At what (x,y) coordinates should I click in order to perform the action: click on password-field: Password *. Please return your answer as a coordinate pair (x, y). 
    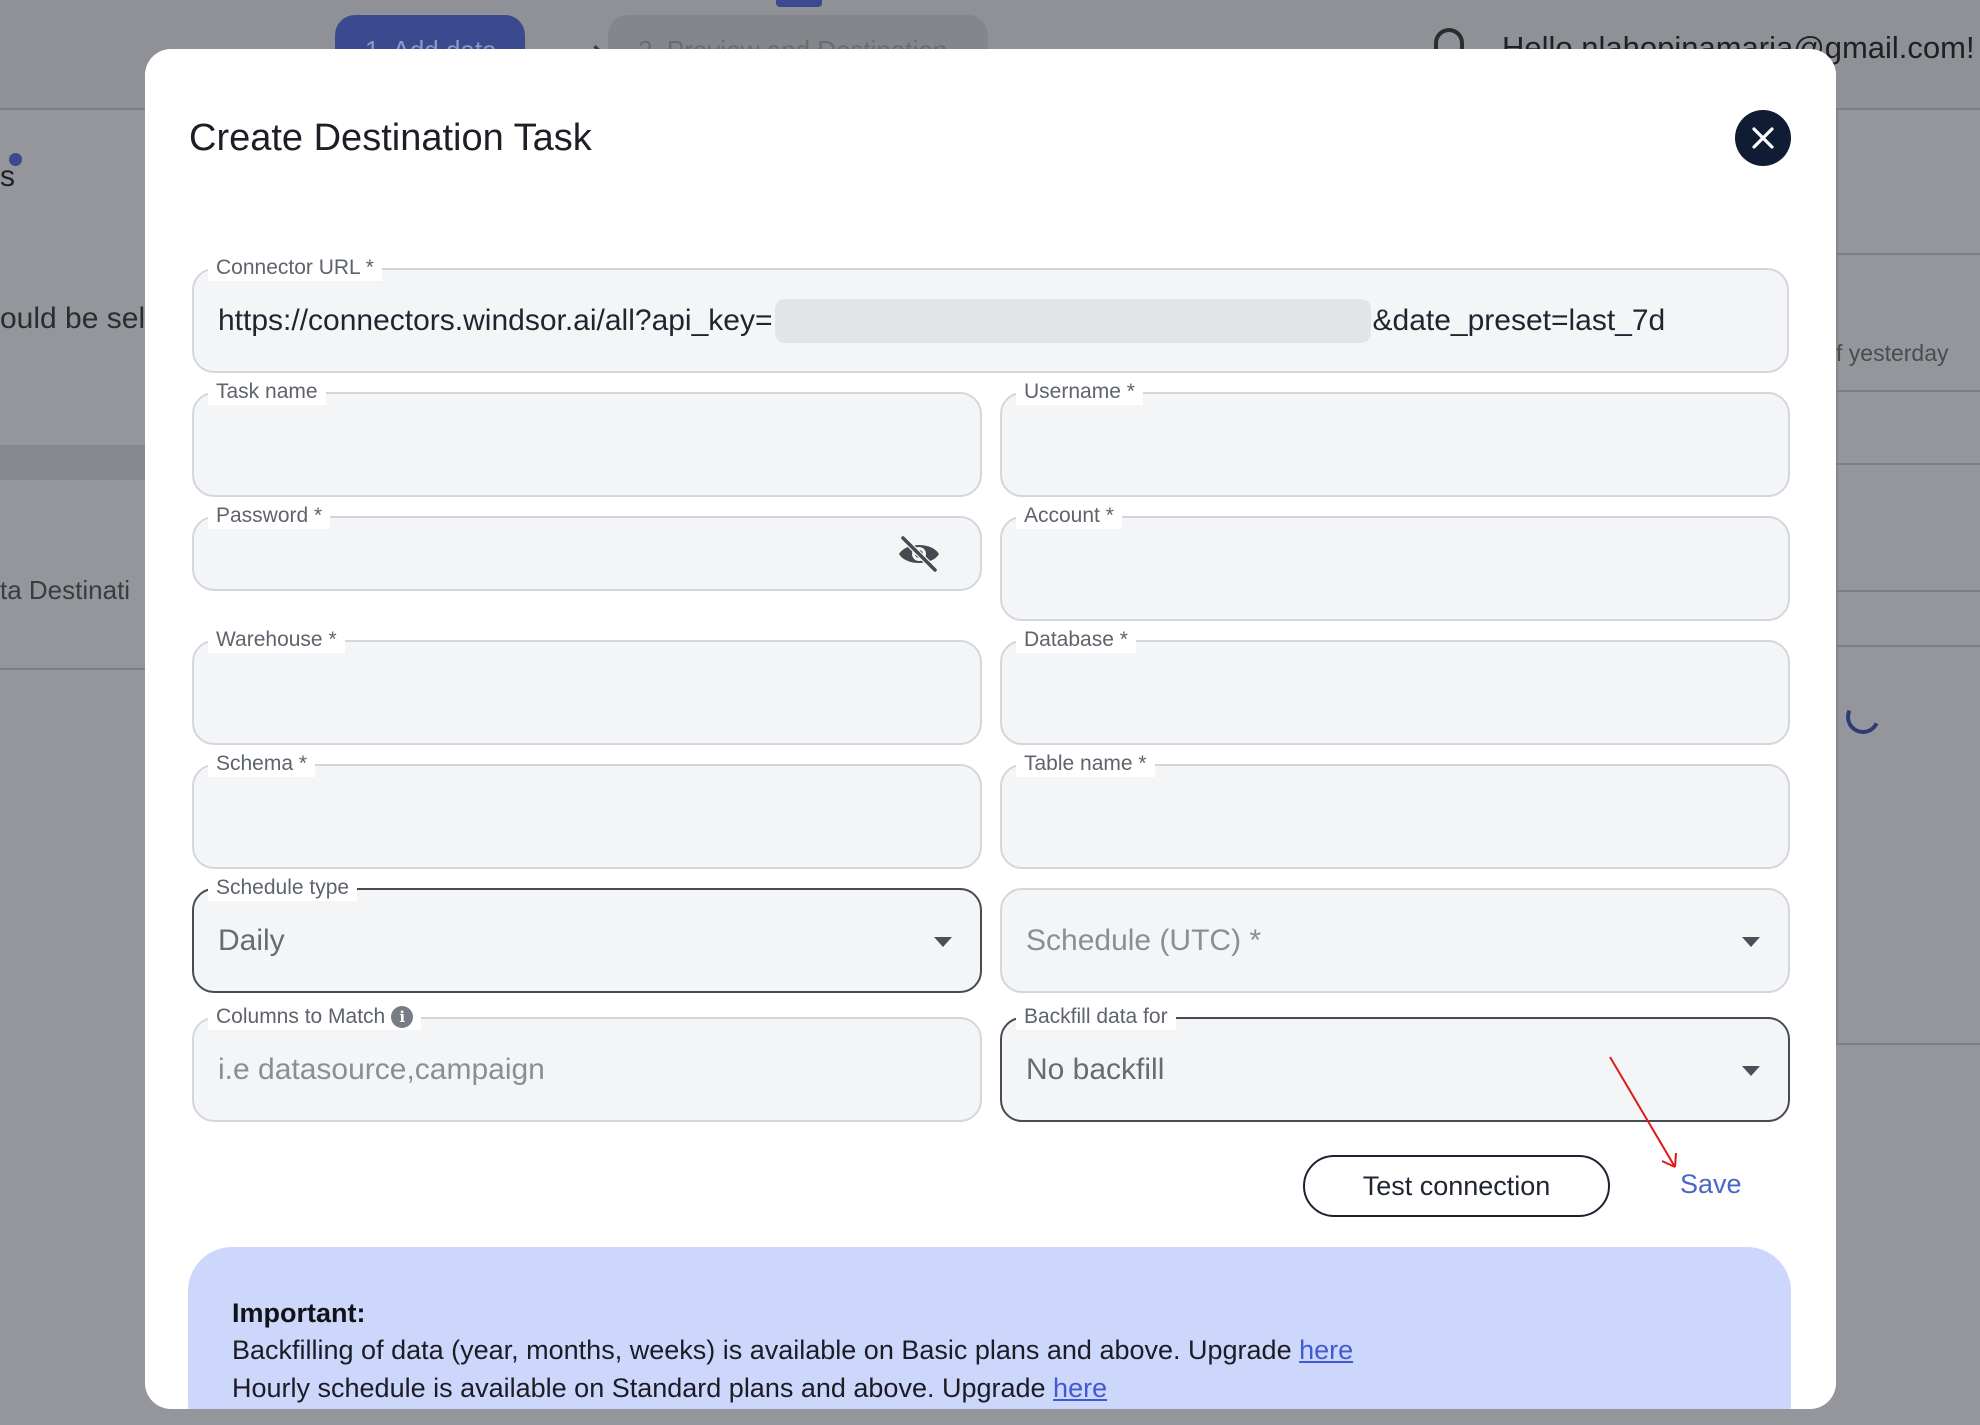
    Looking at the image, I should click on (587, 547).